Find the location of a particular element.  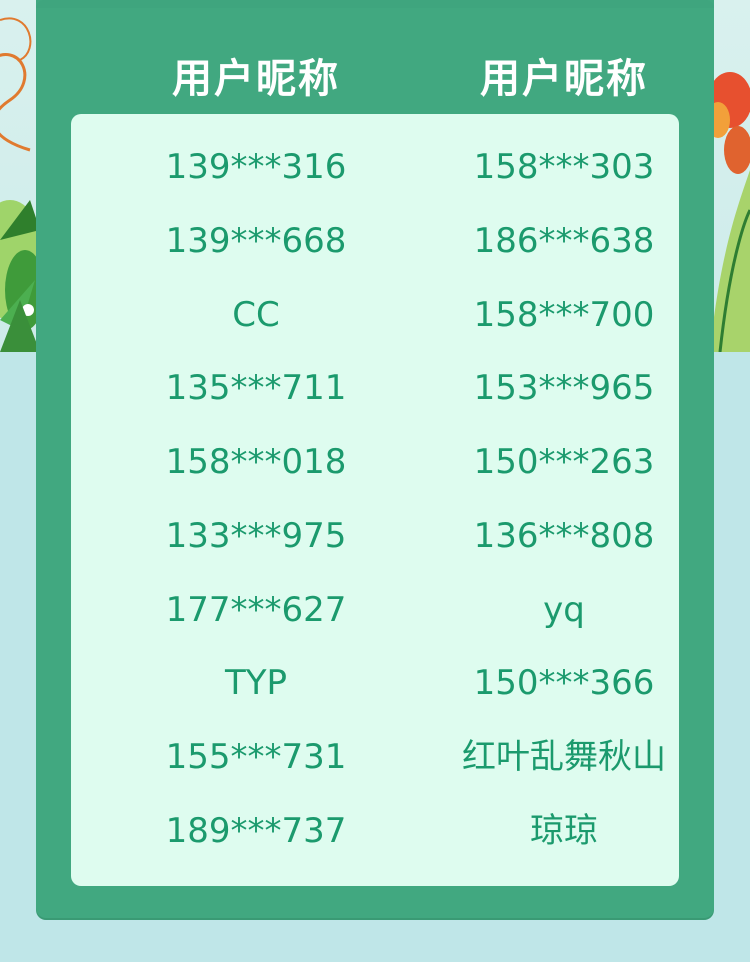

nickname-cell: 136***808 is located at coordinates (564, 536).